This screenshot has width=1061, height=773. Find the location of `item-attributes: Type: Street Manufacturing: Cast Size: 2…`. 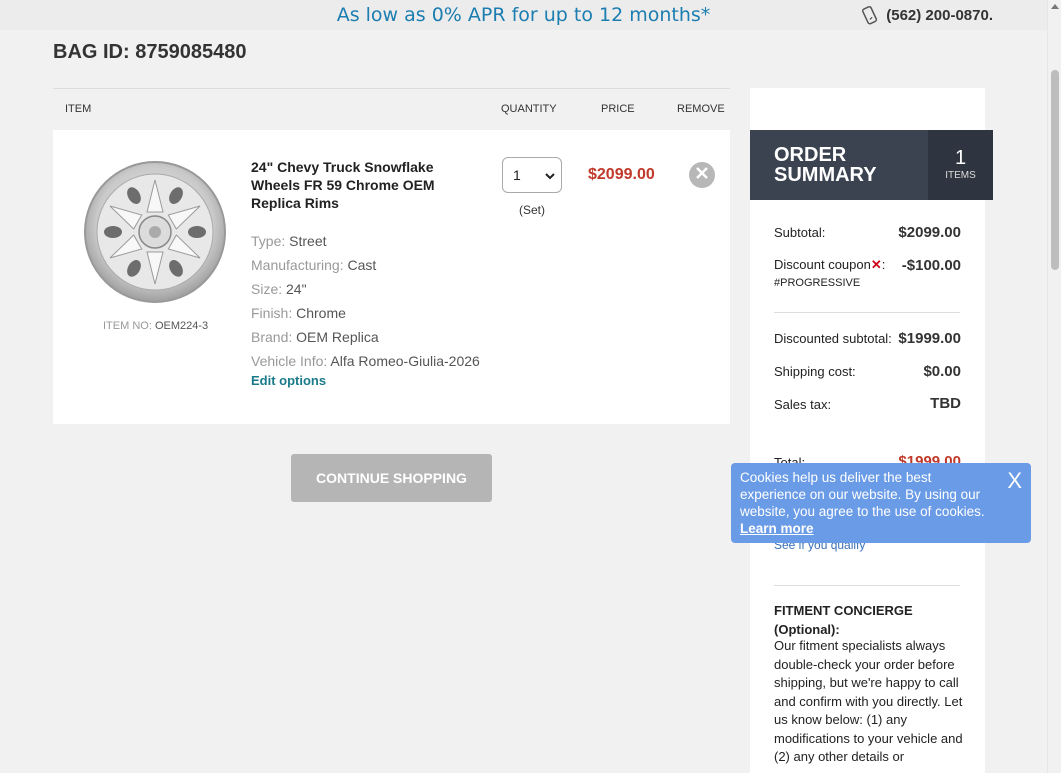

item-attributes: Type: Street Manufacturing: Cast Size: 2… is located at coordinates (365, 301).